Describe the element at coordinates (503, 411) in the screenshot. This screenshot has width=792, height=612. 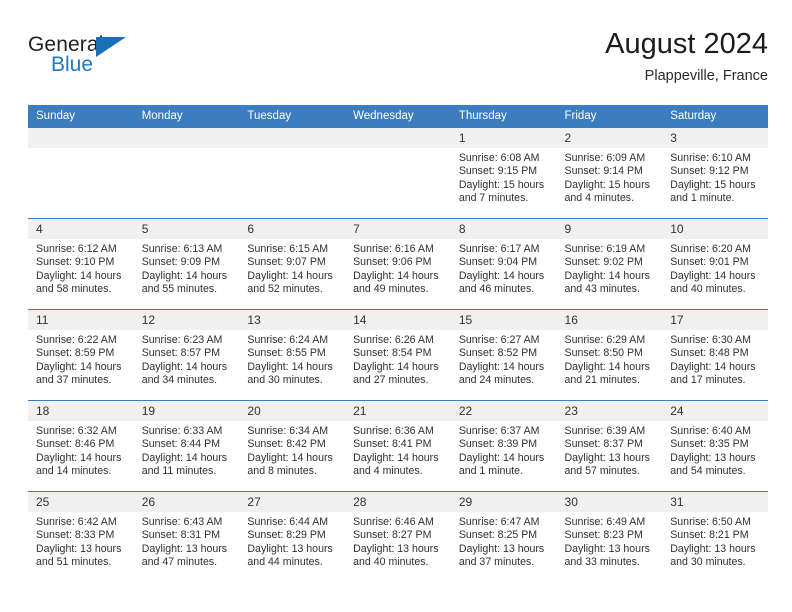
I see `day-number: 22` at that location.